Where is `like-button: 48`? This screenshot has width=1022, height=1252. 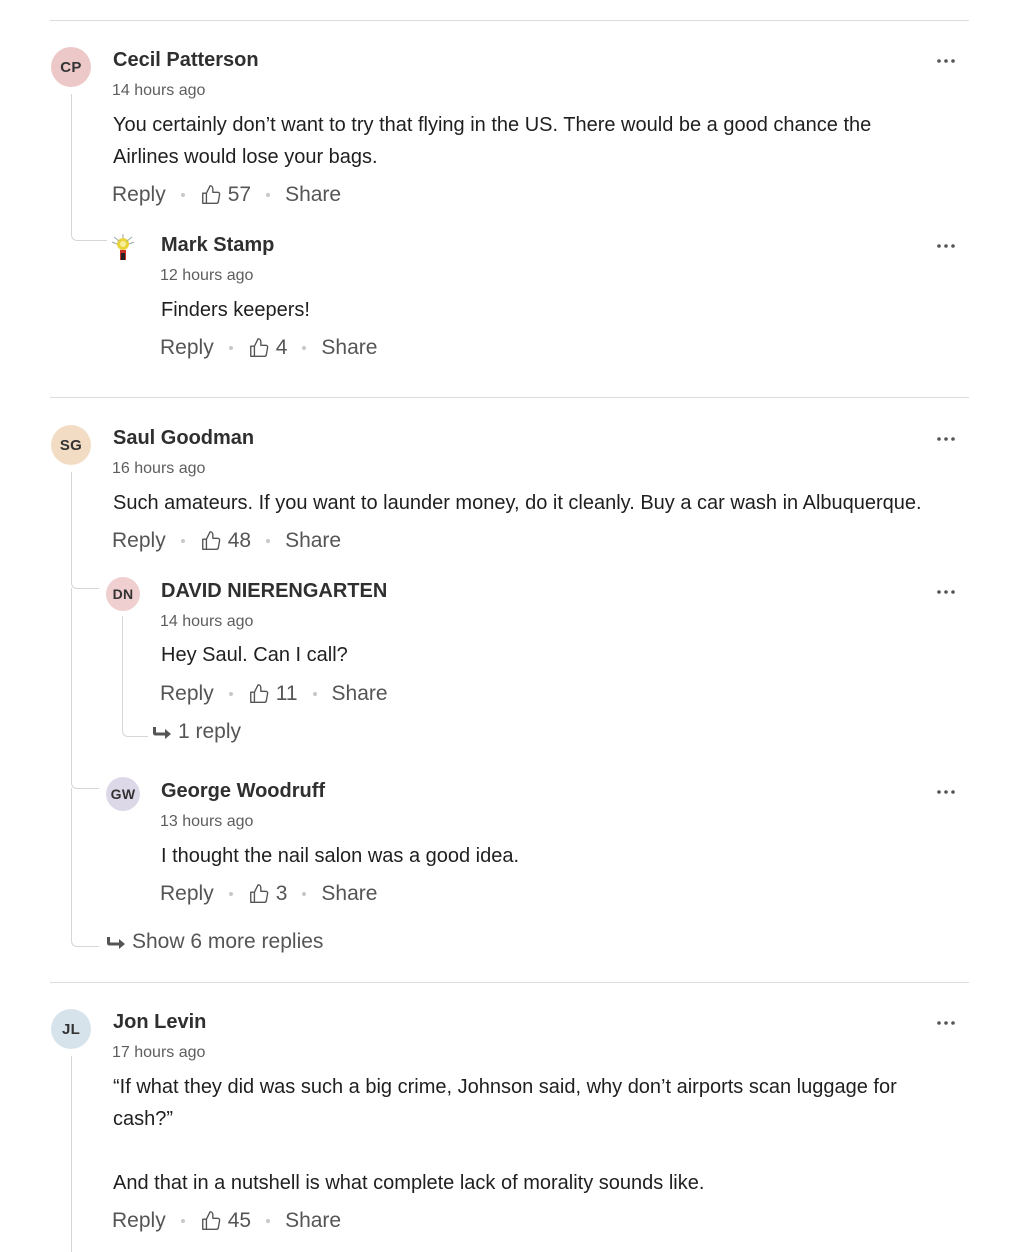
like-button: 48 is located at coordinates (225, 541).